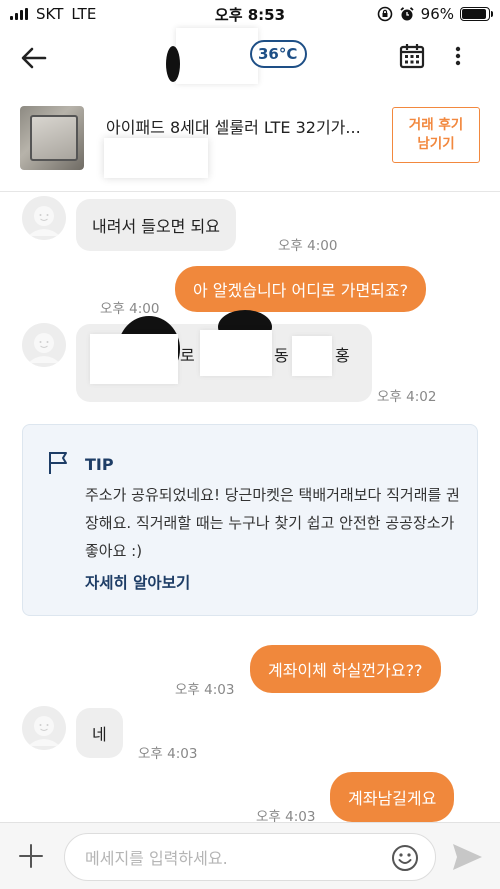 This screenshot has width=500, height=889. What do you see at coordinates (281, 355) in the screenshot?
I see `message-text-fragment: 동` at bounding box center [281, 355].